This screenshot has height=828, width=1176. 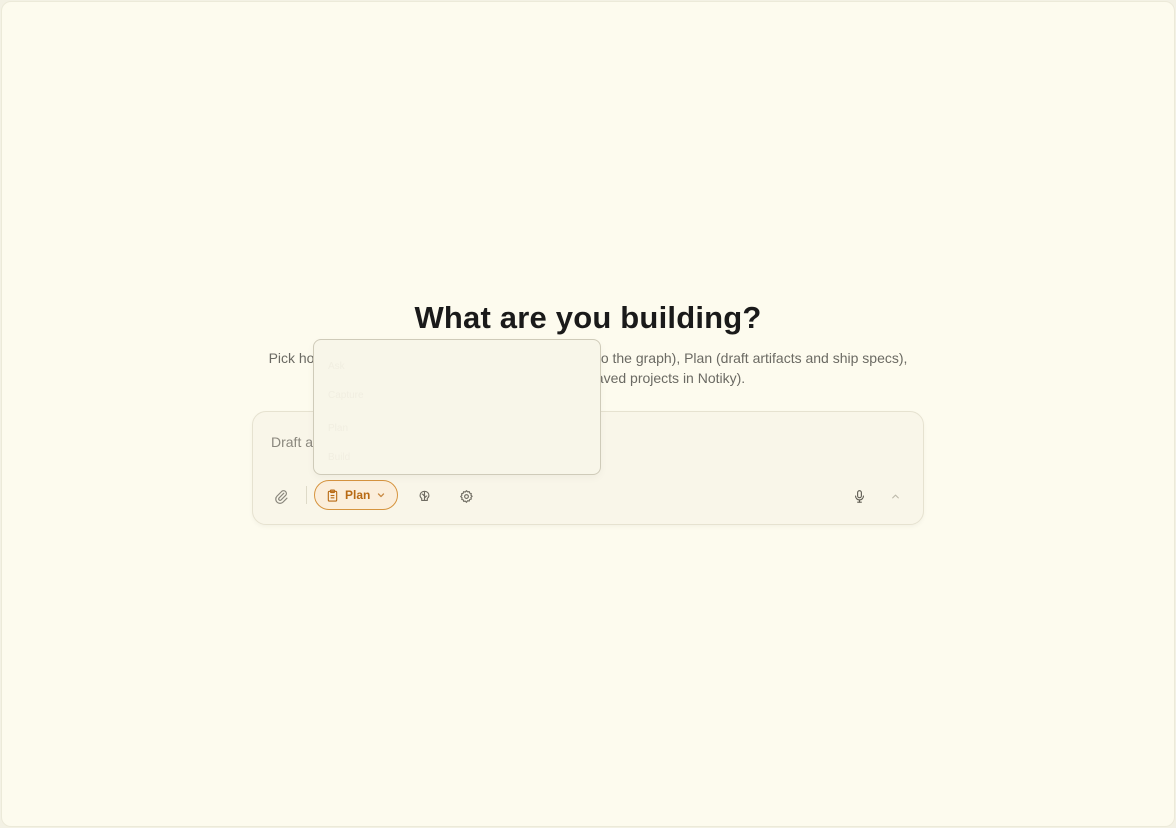 I want to click on paperclip-icon, so click(x=281, y=496).